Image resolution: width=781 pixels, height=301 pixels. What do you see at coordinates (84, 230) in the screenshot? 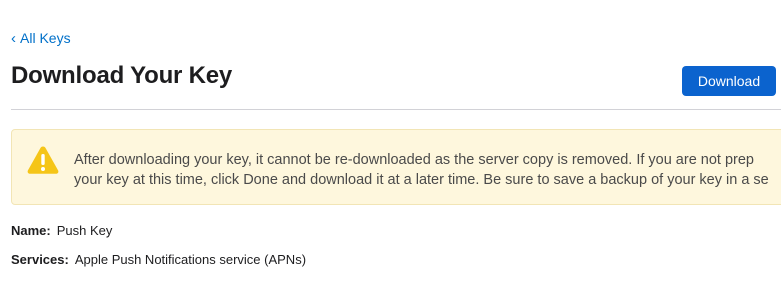
I see `name-value: Push Key` at bounding box center [84, 230].